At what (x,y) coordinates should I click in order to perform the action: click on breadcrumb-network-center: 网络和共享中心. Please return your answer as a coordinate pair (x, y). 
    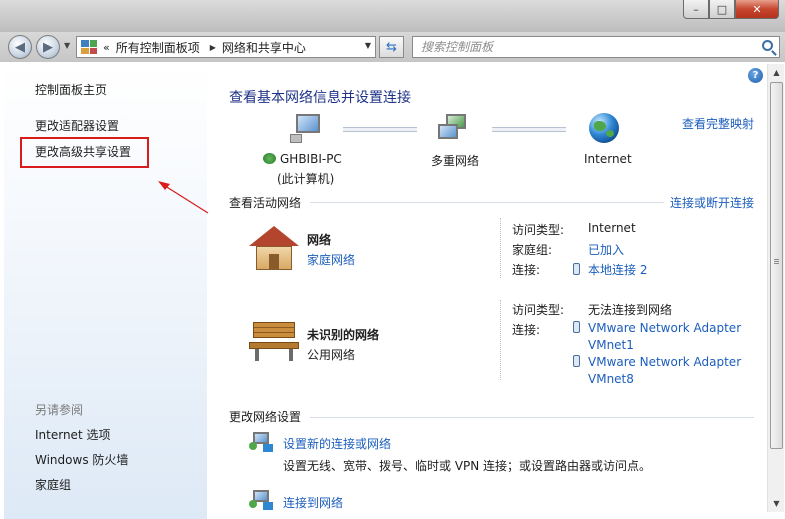
    Looking at the image, I should click on (264, 47).